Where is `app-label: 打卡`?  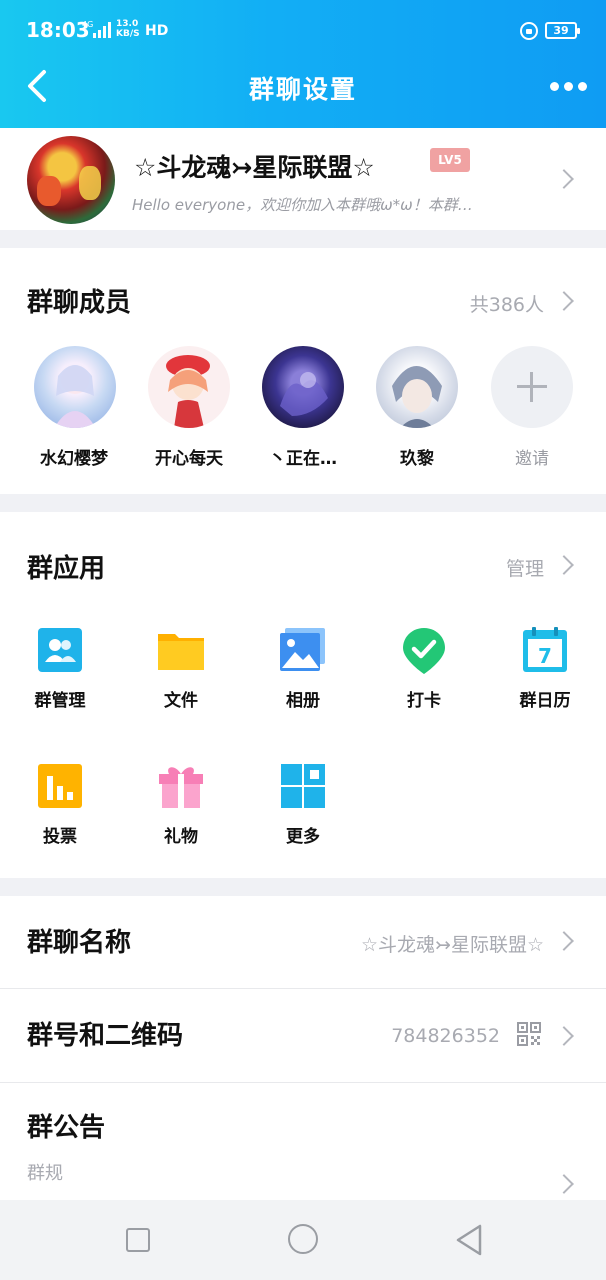
app-label: 打卡 is located at coordinates (424, 701).